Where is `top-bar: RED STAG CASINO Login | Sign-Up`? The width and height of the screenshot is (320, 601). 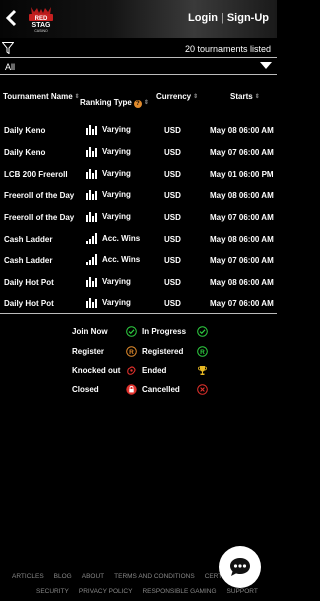 top-bar: RED STAG CASINO Login | Sign-Up is located at coordinates (138, 19).